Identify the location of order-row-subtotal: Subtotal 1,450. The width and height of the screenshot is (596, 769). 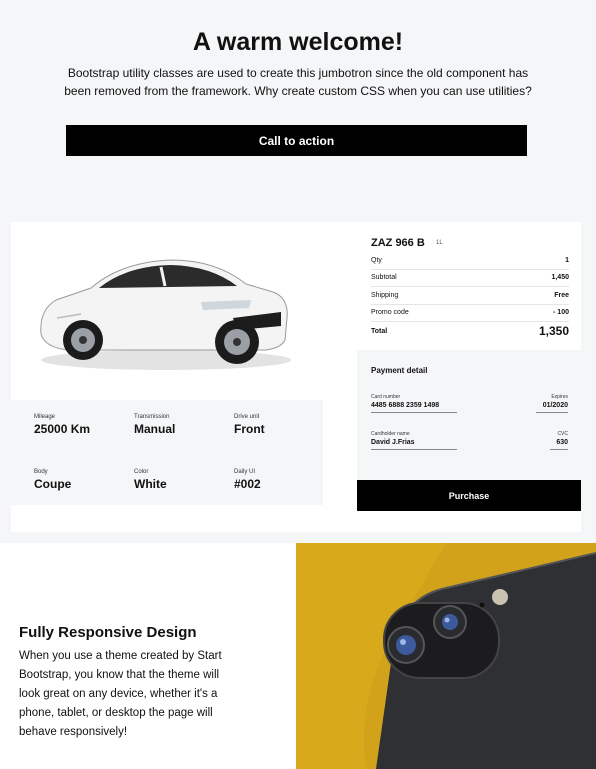
(470, 277).